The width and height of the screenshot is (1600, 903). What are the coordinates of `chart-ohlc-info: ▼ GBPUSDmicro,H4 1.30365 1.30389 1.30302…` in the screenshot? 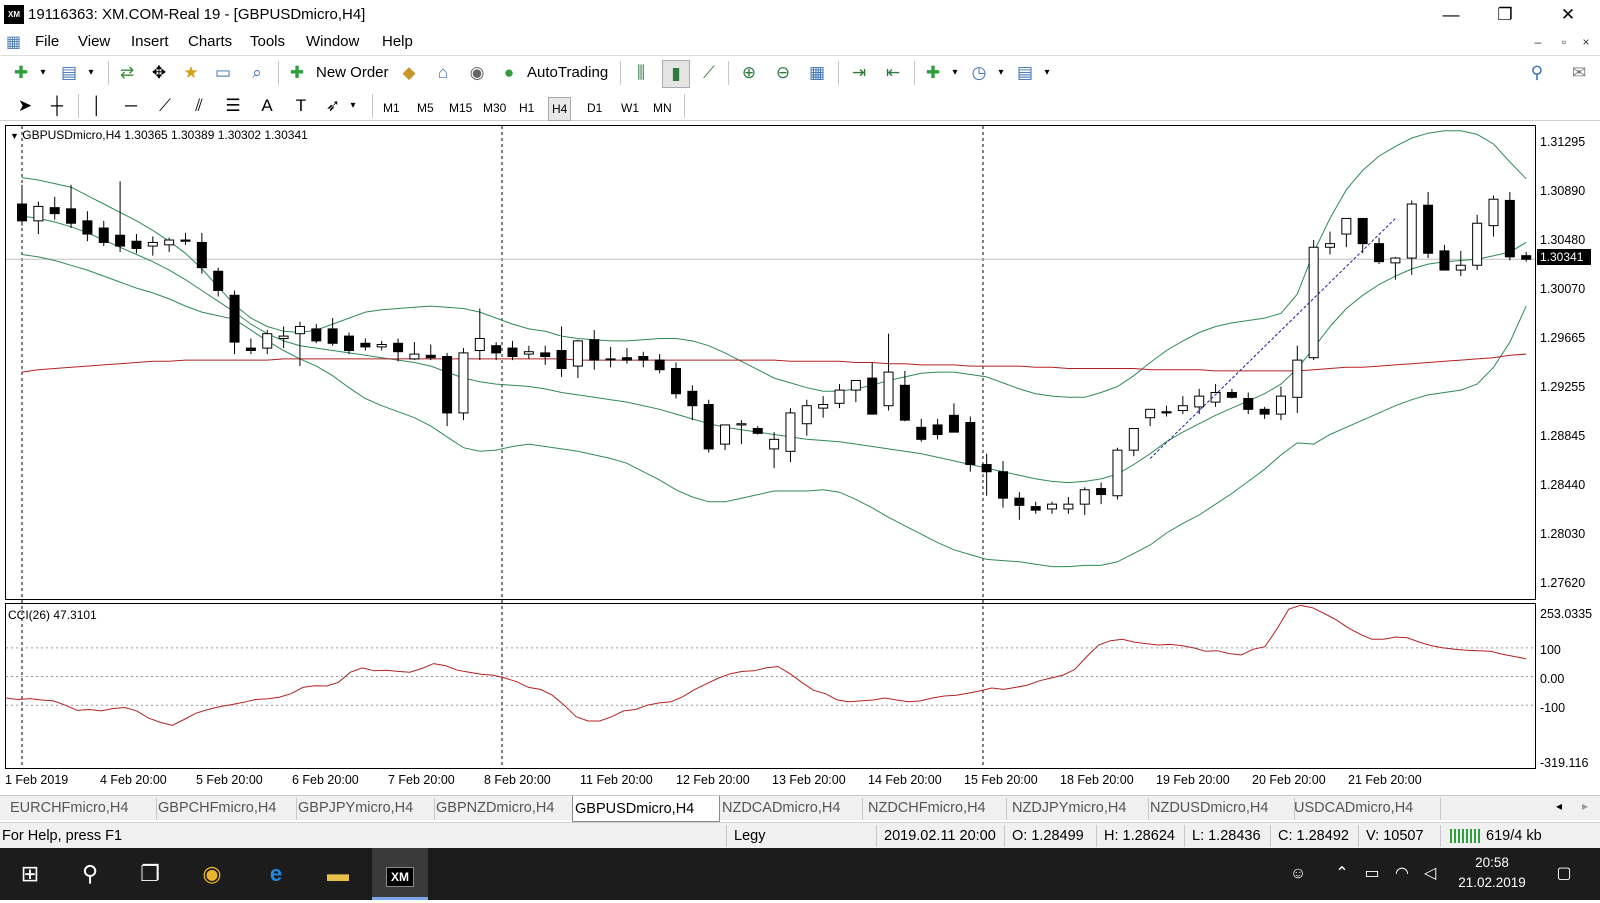 It's located at (159, 135).